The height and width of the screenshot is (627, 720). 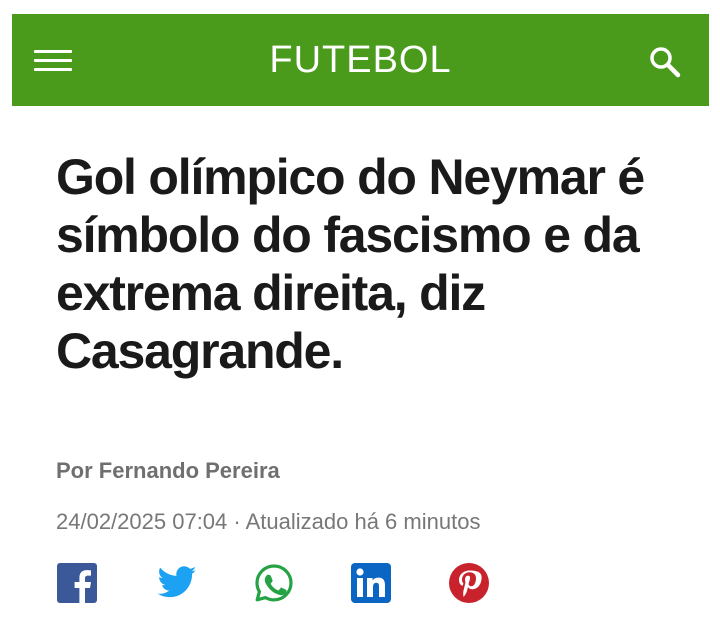 What do you see at coordinates (53, 60) in the screenshot?
I see `hamburger-menu-icon` at bounding box center [53, 60].